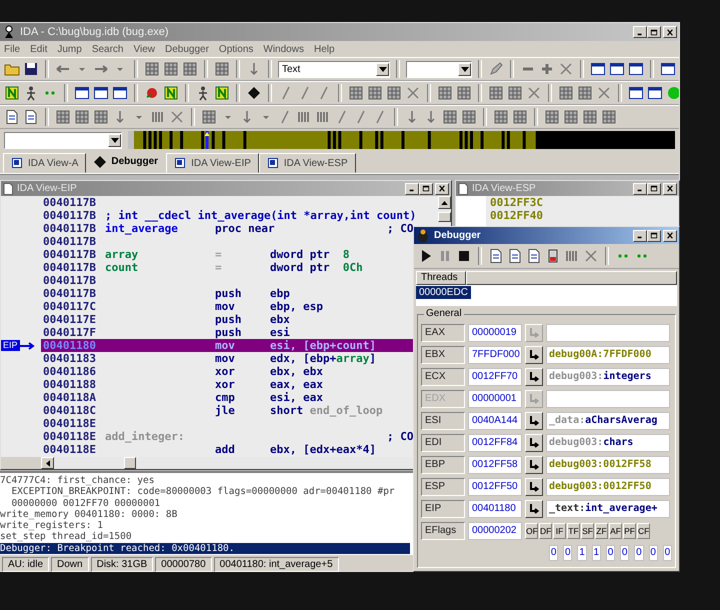 This screenshot has width=720, height=610. What do you see at coordinates (495, 355) in the screenshot?
I see `register-value-field: 7FFDF000` at bounding box center [495, 355].